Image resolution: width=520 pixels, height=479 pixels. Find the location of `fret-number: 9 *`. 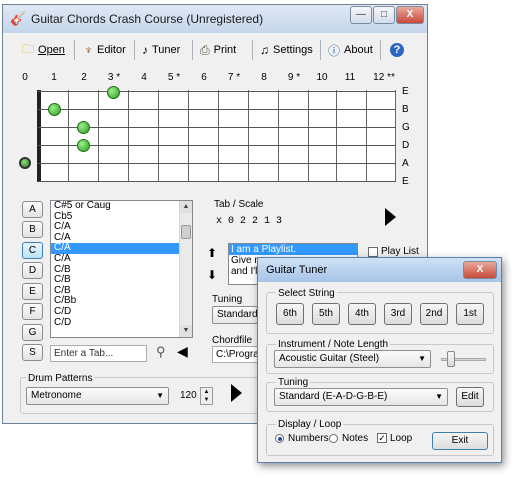

fret-number: 9 * is located at coordinates (294, 77).